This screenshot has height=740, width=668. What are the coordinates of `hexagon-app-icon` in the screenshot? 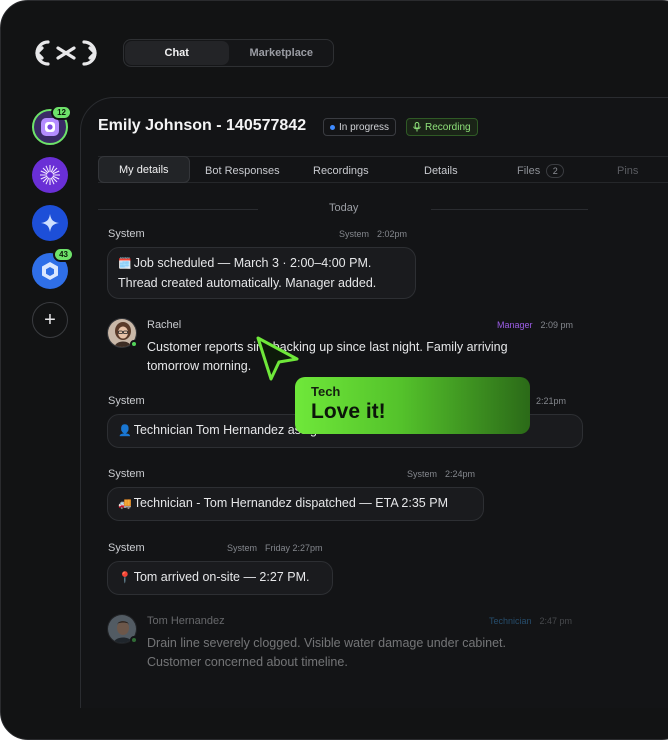 It's located at (50, 271).